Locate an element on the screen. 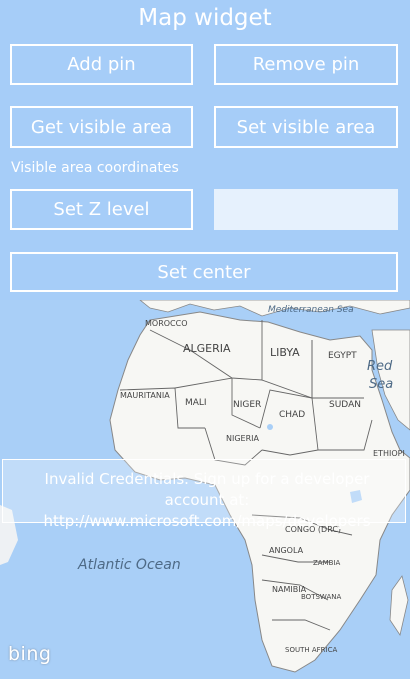  country-label-ethiopia: ETHIOPI is located at coordinates (389, 453).